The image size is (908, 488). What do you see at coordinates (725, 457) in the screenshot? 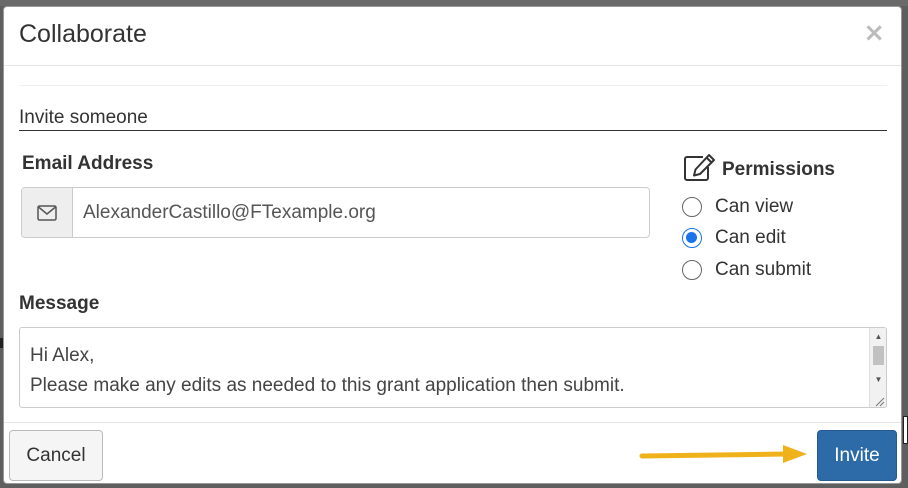
I see `annotation-arrow-icon` at bounding box center [725, 457].